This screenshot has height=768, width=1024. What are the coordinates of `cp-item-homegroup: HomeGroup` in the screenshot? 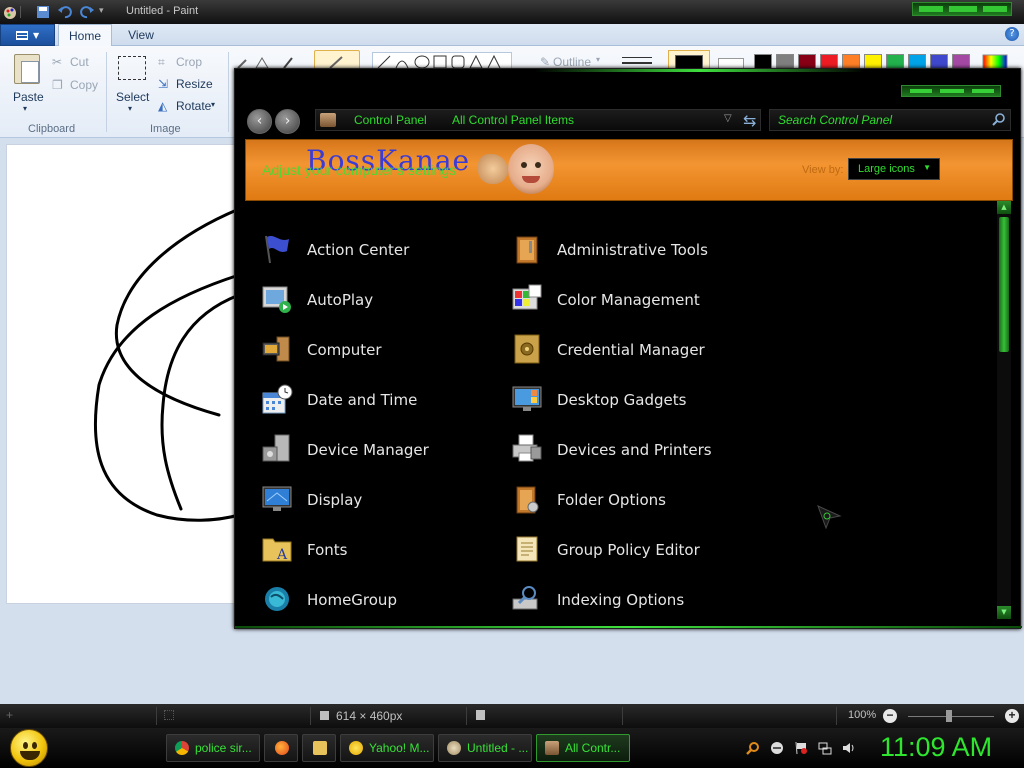 It's located at (380, 599).